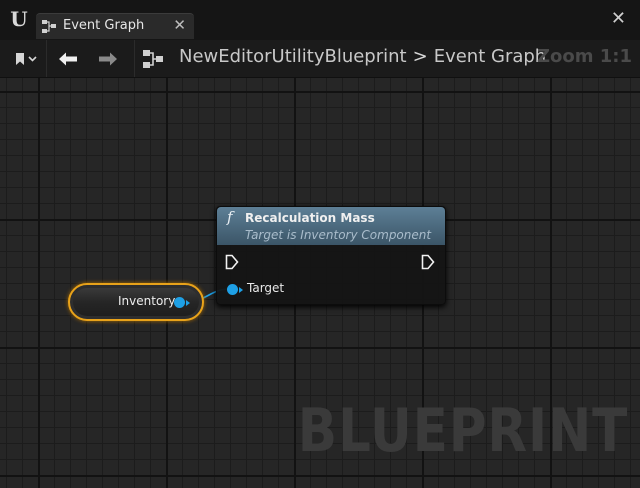  I want to click on breadcrumb-blueprint: NewEditorUtilityBlueprint, so click(293, 56).